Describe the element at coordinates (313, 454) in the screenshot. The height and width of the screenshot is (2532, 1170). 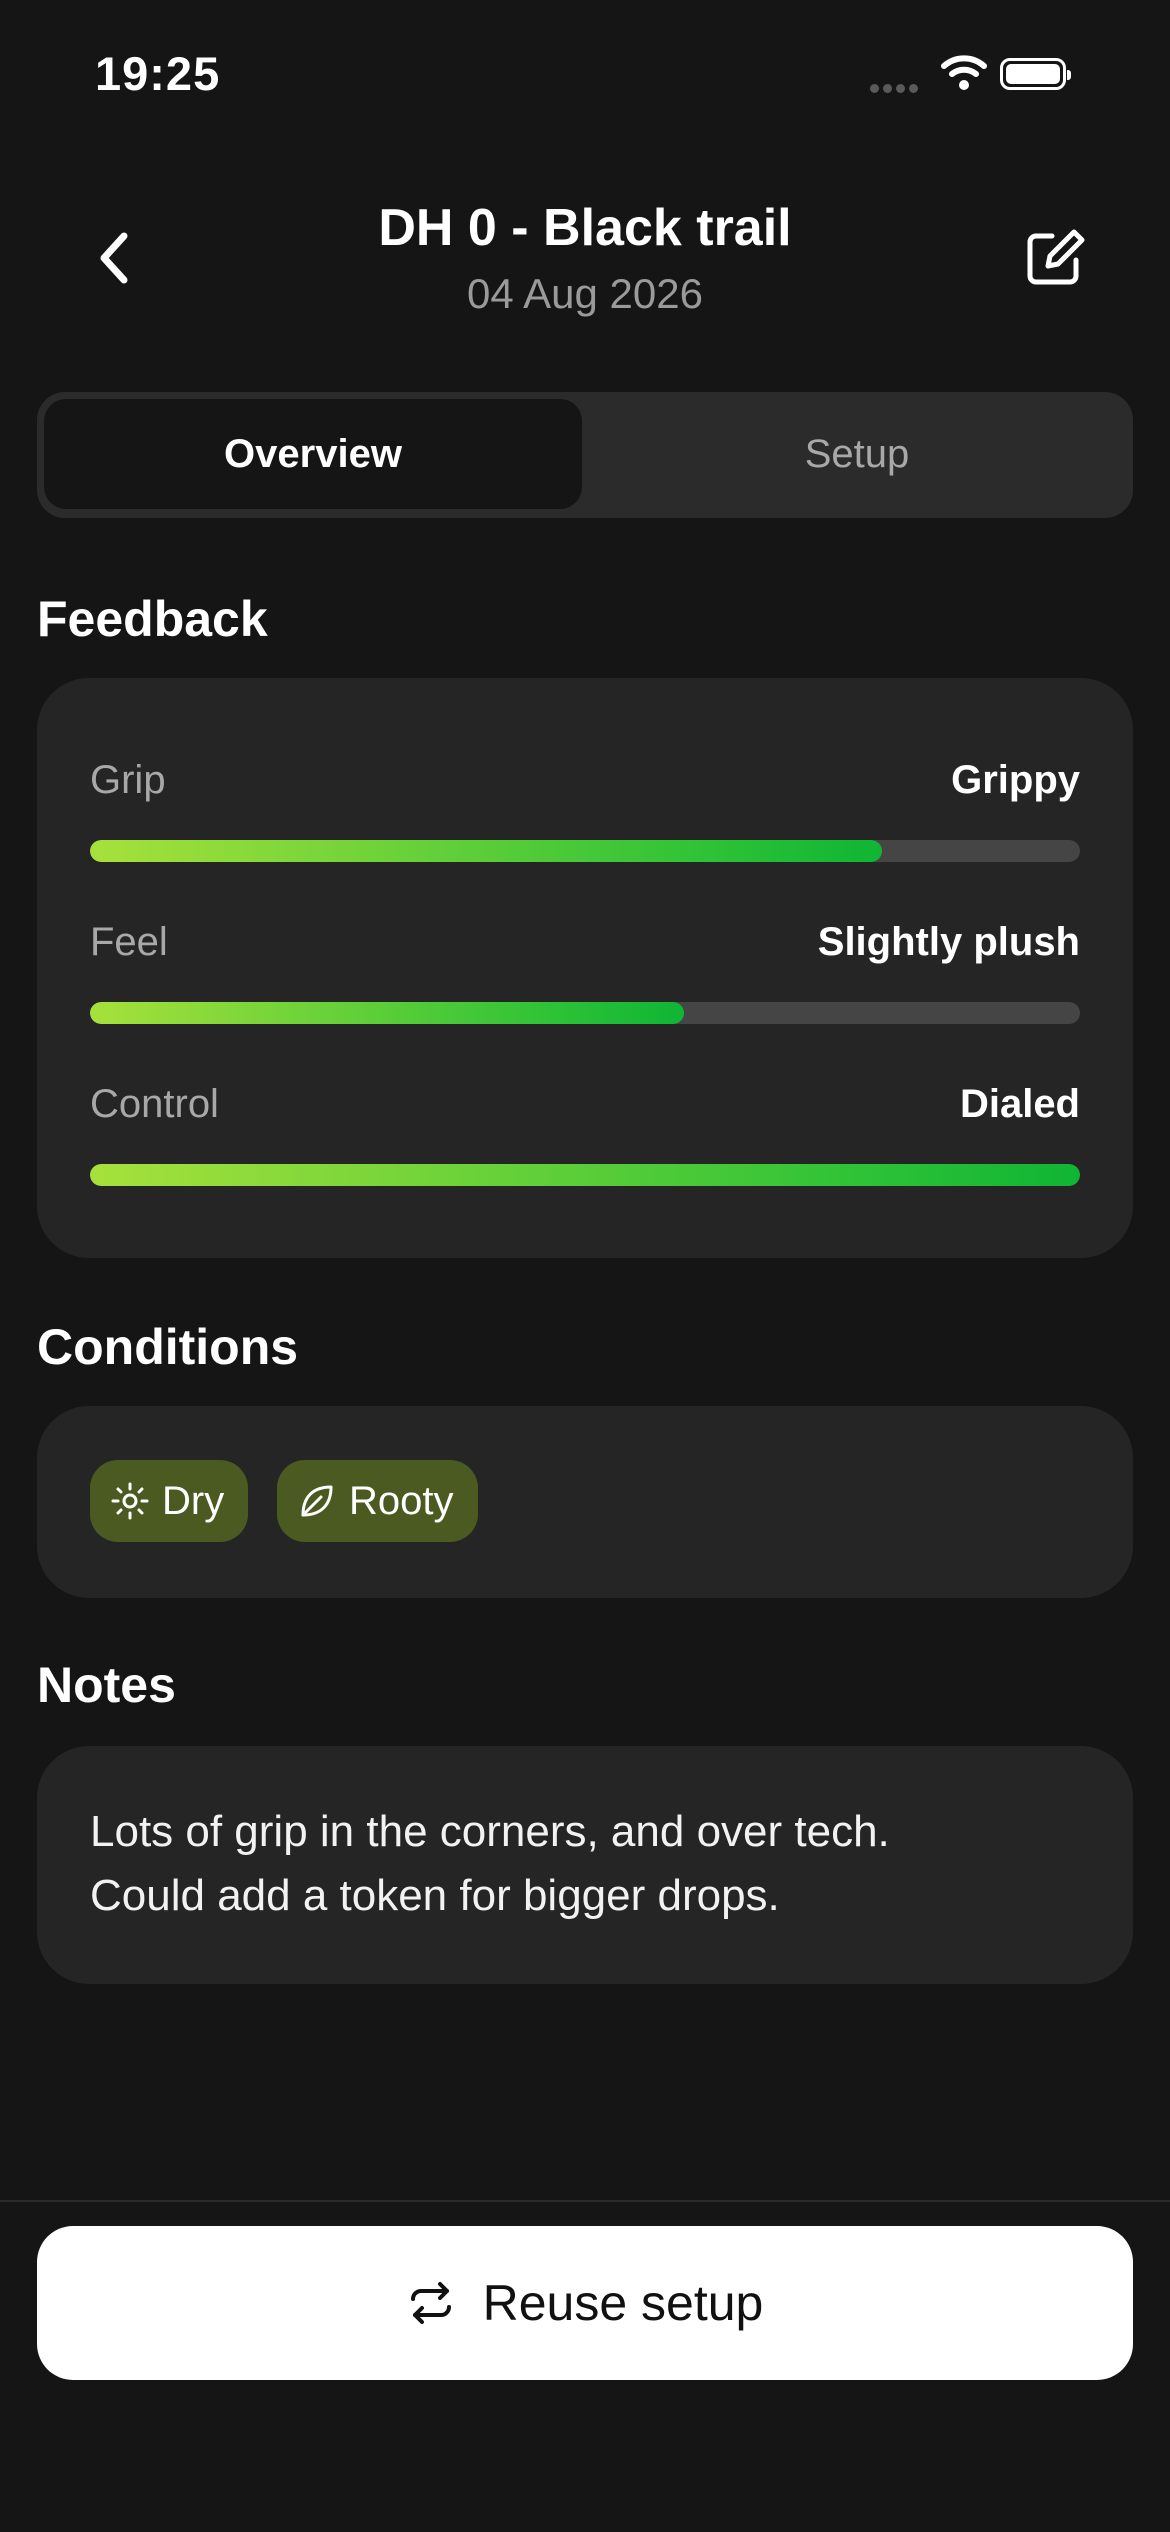
I see `tab-overview: Overview` at that location.